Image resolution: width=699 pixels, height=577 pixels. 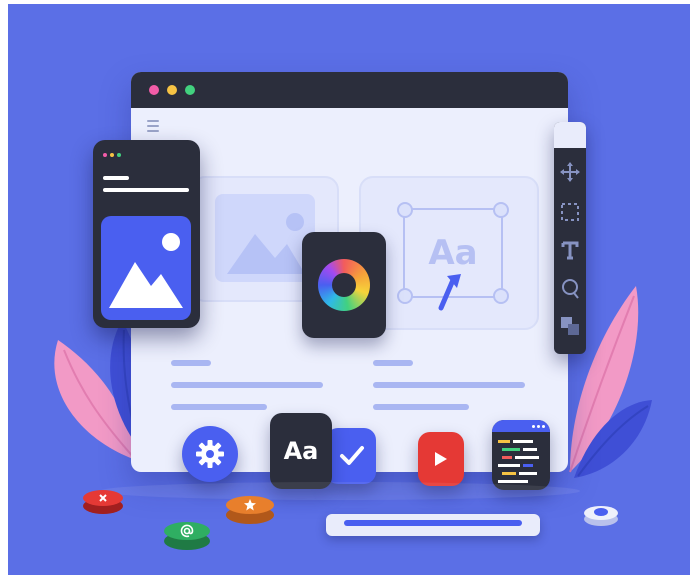 I want to click on code-lines-icon, so click(x=518, y=461).